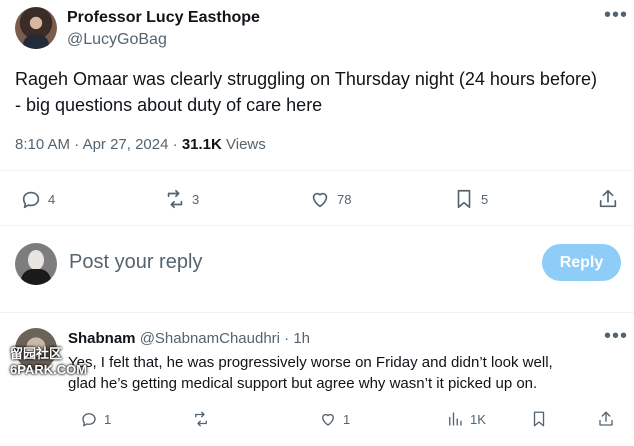 The width and height of the screenshot is (634, 446). I want to click on repost-button: 3, so click(181, 199).